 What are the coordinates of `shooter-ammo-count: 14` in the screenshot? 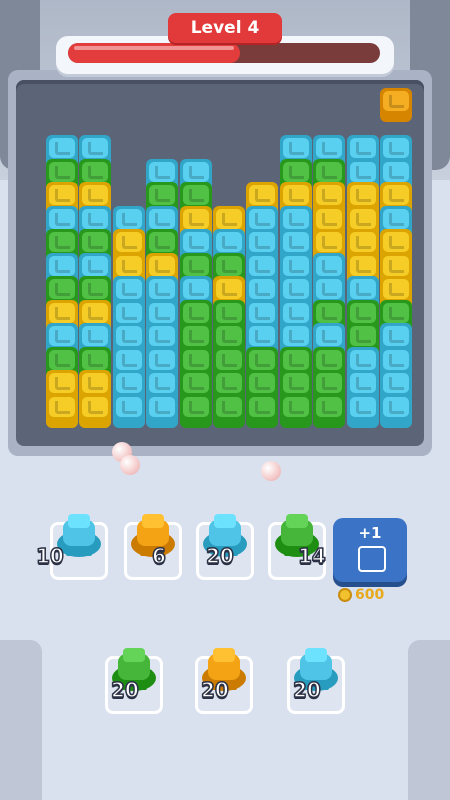 It's located at (311, 556).